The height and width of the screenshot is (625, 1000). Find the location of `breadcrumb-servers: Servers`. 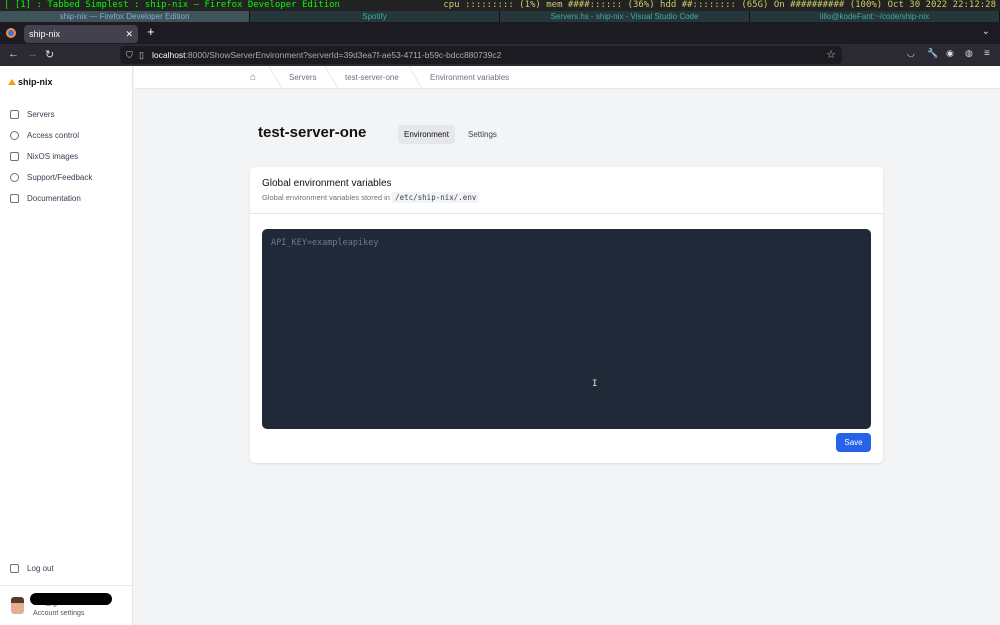

breadcrumb-servers: Servers is located at coordinates (303, 77).